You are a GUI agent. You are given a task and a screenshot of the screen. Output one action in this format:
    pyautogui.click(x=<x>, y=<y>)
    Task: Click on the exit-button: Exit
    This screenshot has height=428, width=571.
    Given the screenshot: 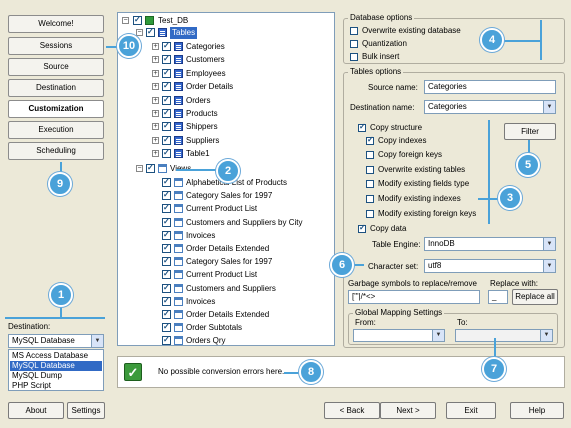 What is the action you would take?
    pyautogui.click(x=471, y=410)
    